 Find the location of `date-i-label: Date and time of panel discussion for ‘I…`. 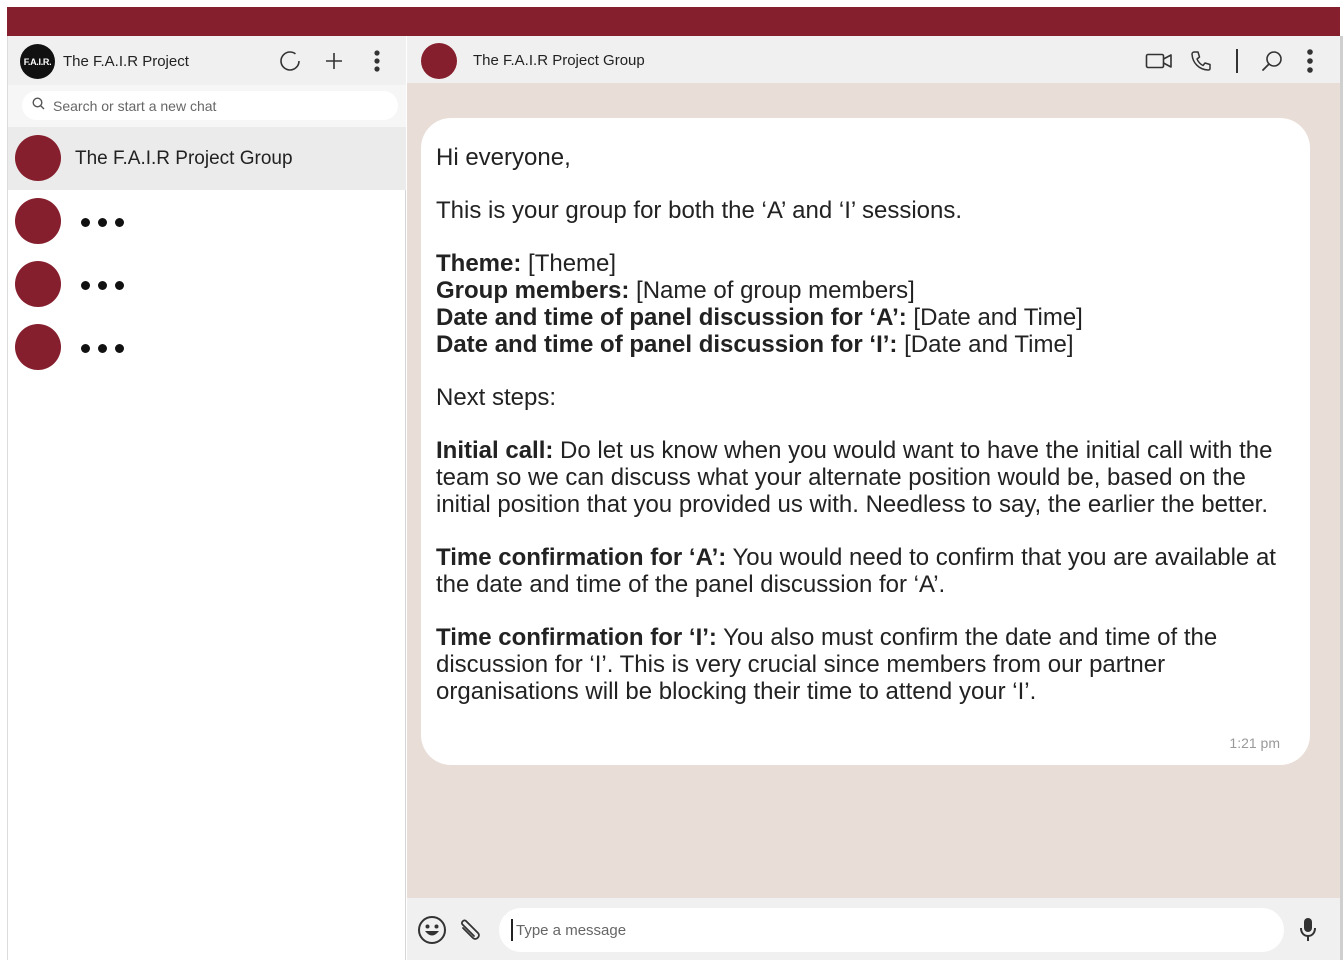

date-i-label: Date and time of panel discussion for ‘I… is located at coordinates (667, 344).